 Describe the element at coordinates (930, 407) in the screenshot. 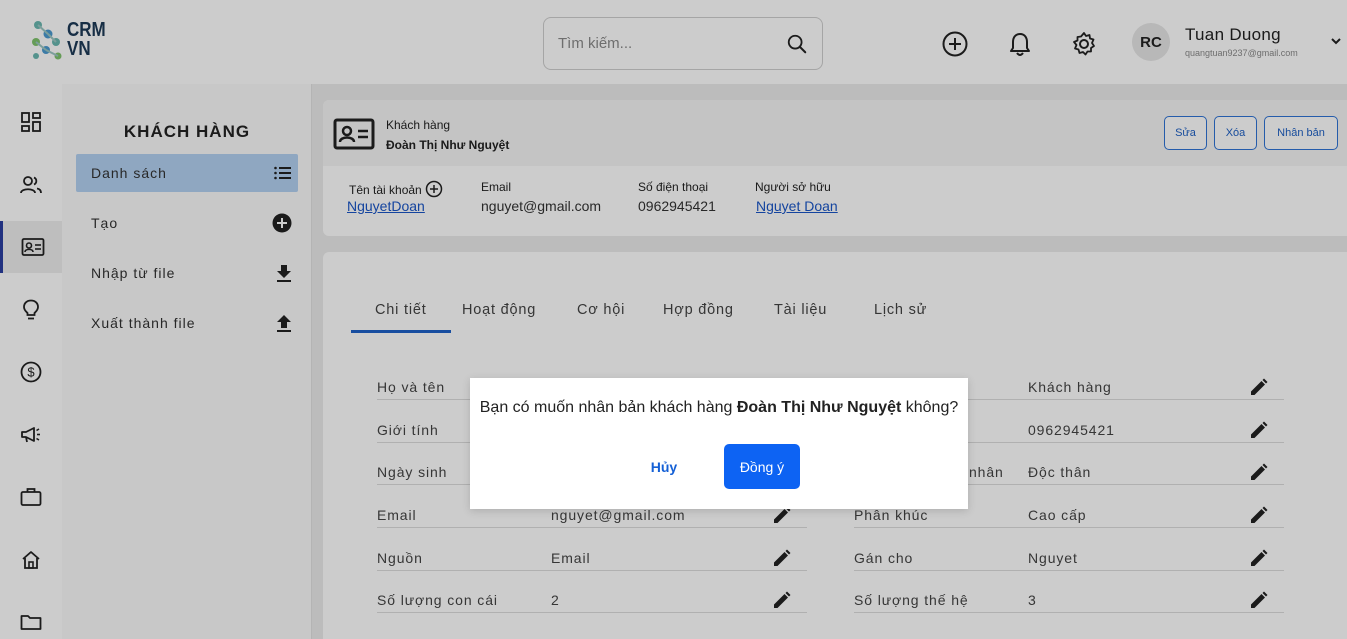

I see `dialog-message-post: không?` at that location.